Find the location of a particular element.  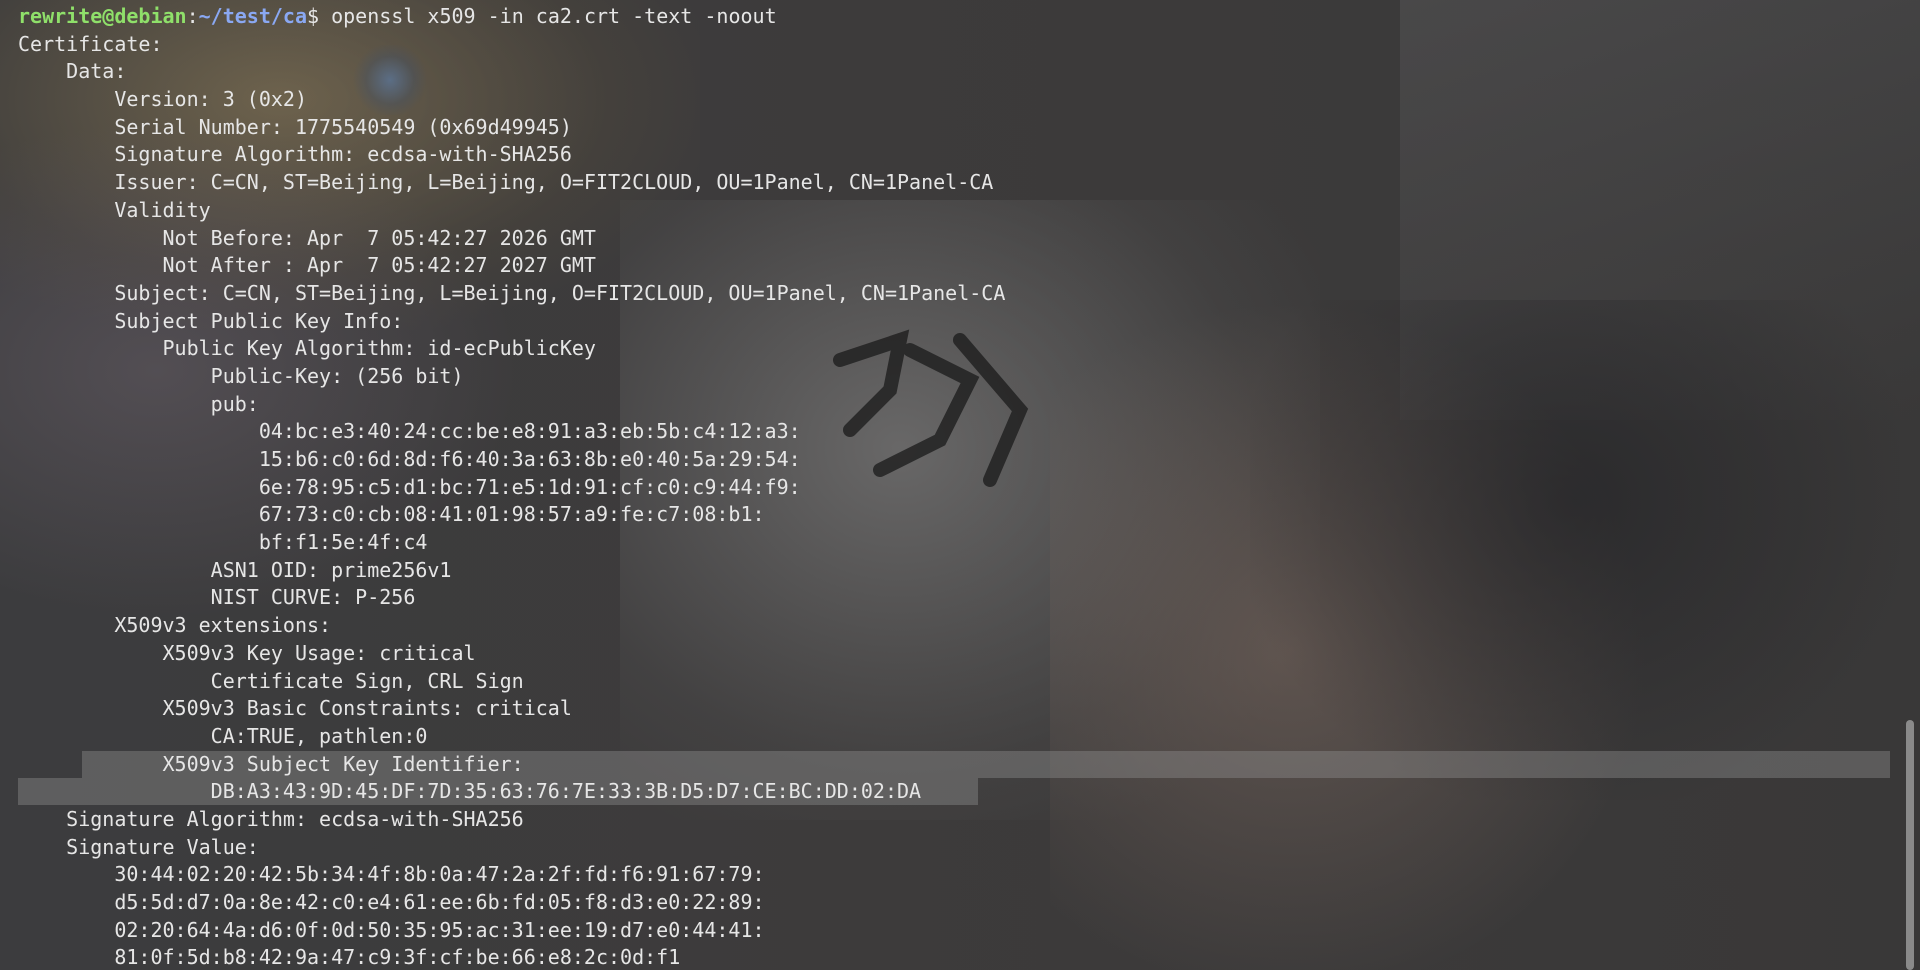

output-line: Certificate Sign, CRL Sign is located at coordinates (271, 680).